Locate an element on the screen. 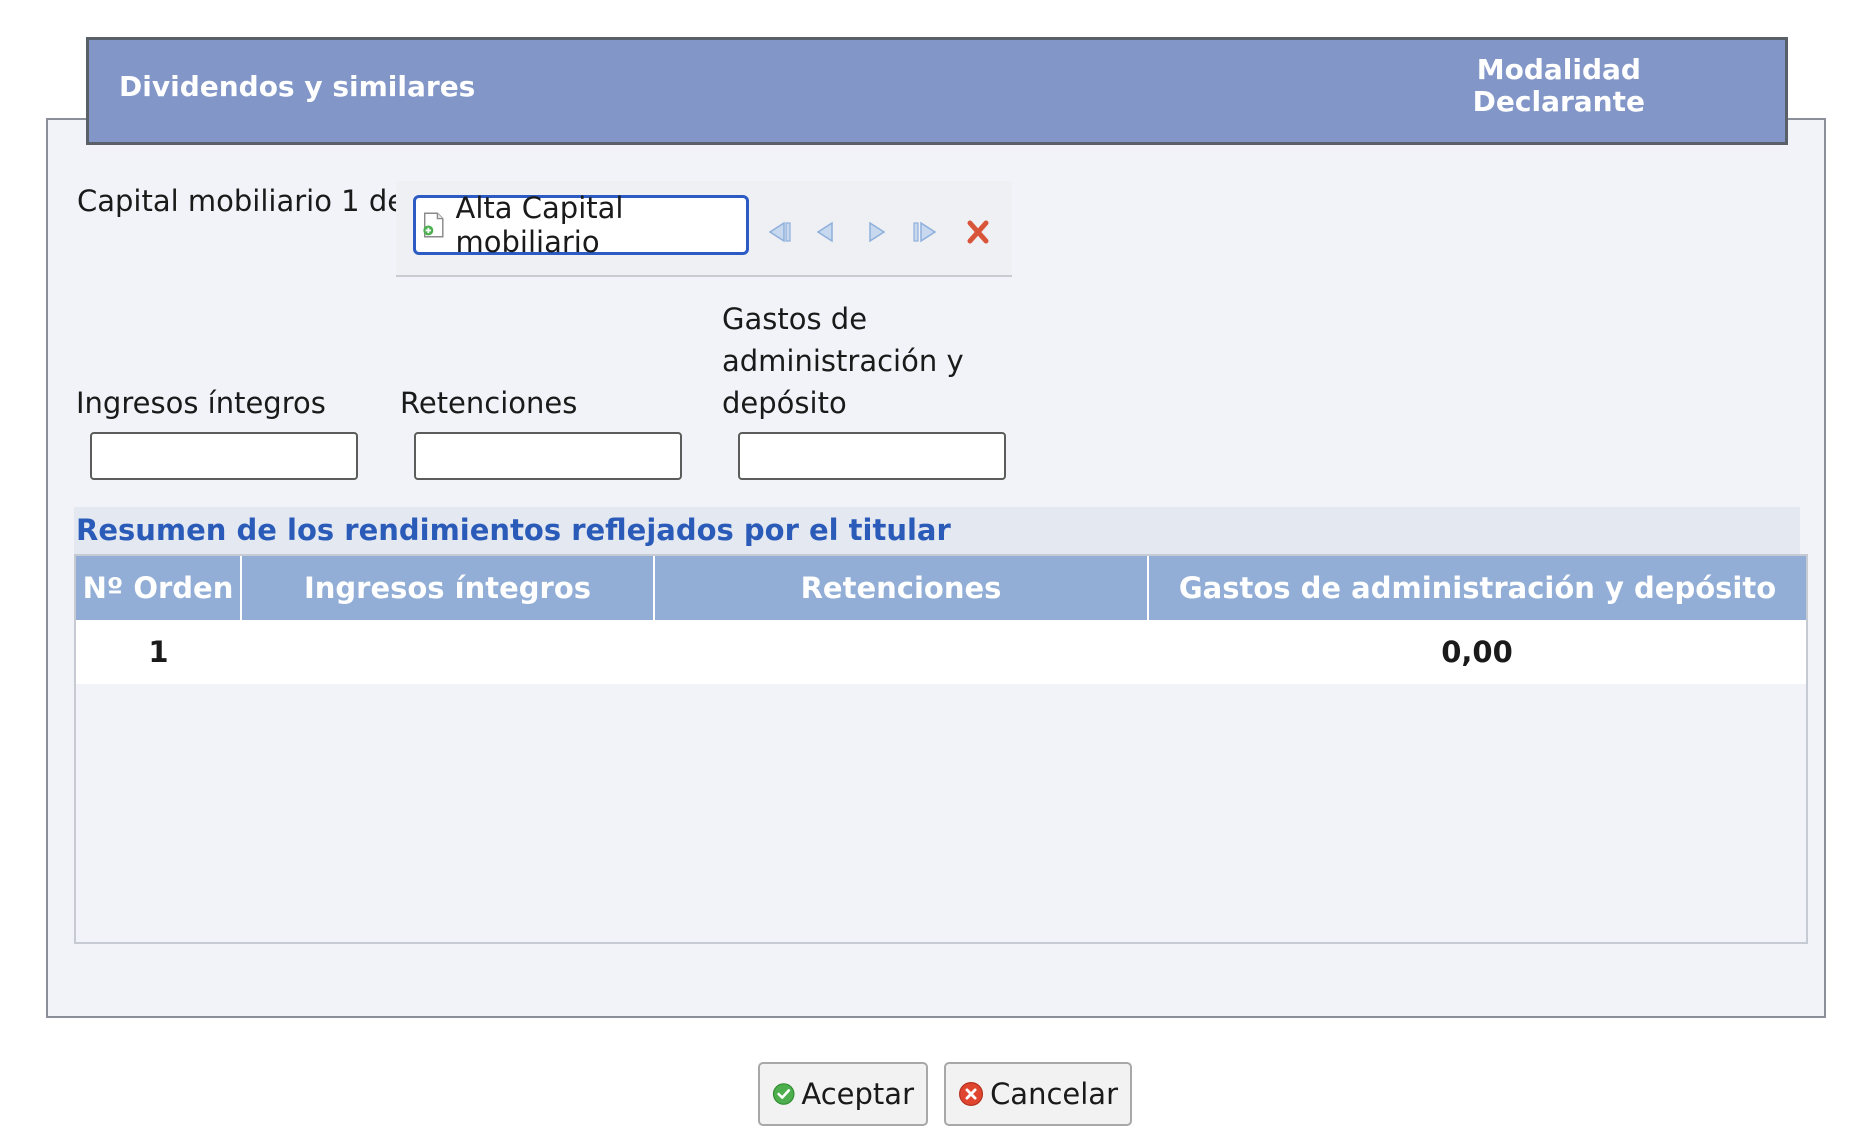 The image size is (1874, 1146). column-header-orden: Nº Orden is located at coordinates (159, 588).